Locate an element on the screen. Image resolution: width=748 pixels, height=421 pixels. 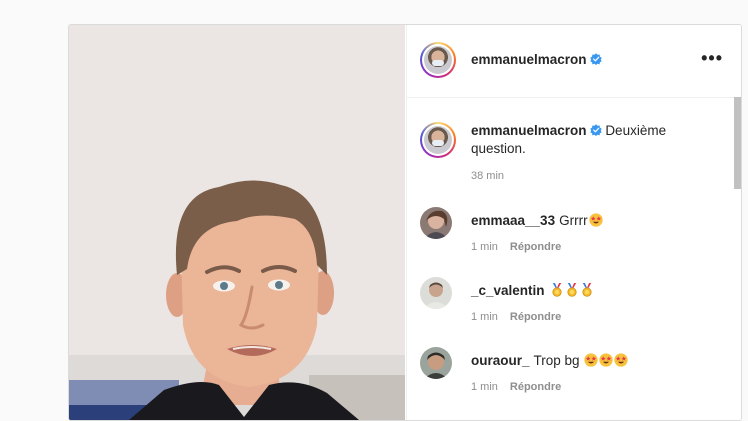
comment-item: ouraour_ Trop bg 1 min Répondre is located at coordinates (570, 377).